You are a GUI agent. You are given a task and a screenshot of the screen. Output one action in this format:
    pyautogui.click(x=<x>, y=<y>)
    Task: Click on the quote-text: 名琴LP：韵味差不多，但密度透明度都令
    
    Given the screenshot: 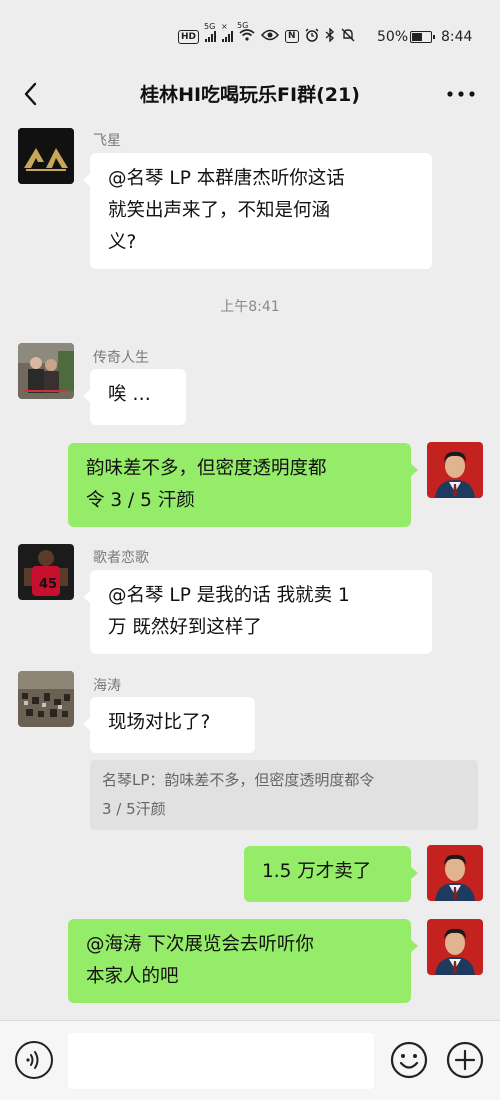 What is the action you would take?
    pyautogui.click(x=238, y=780)
    